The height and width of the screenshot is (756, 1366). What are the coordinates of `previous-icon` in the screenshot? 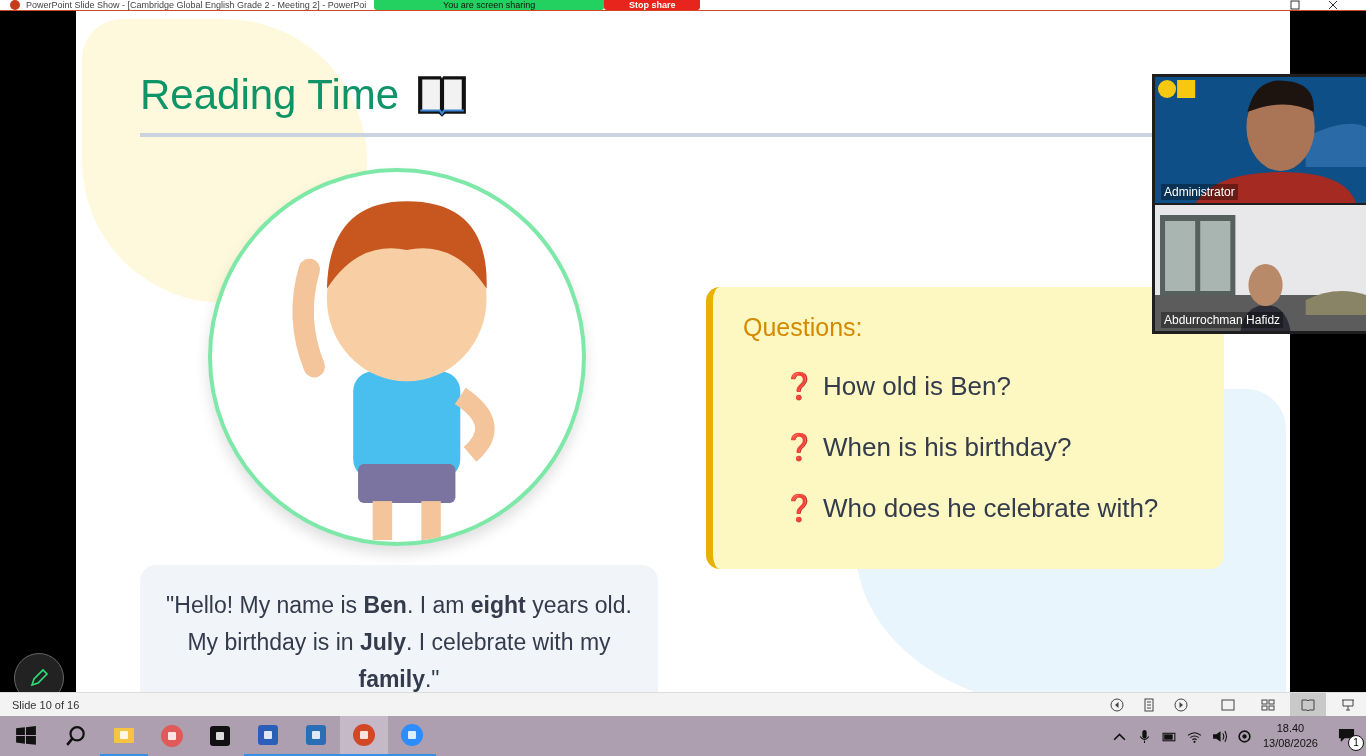 It's located at (1117, 704).